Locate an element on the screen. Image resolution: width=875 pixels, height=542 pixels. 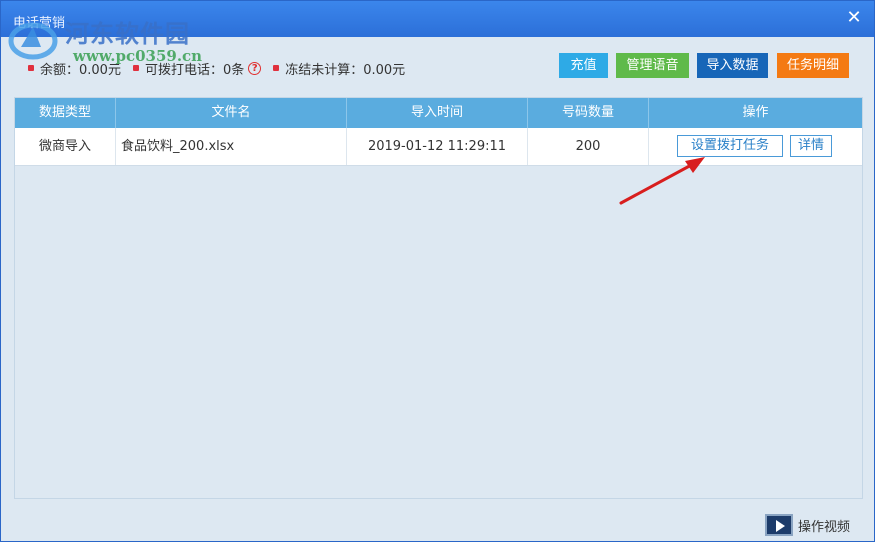
stats-bar: 余额：0.00元 可拨打电话：0条 ? 冻结未计算：0.00元 is located at coordinates (222, 68).